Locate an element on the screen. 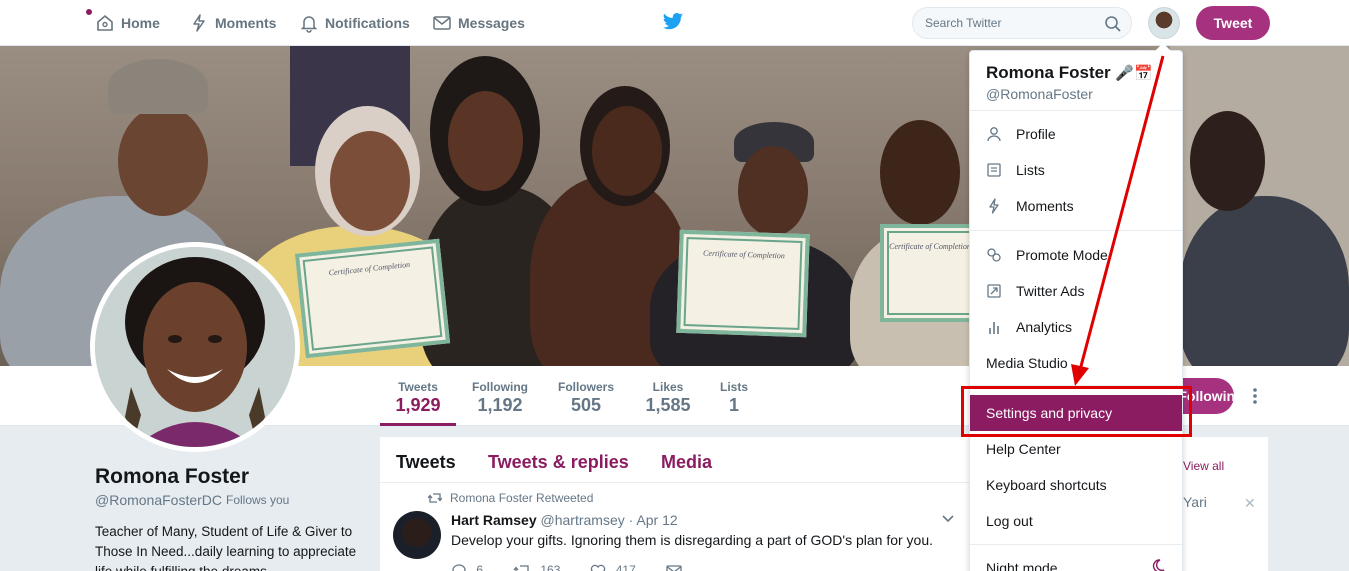 The width and height of the screenshot is (1349, 571). menu-account-name: Romona Foster 🎤📅 is located at coordinates (1069, 73).